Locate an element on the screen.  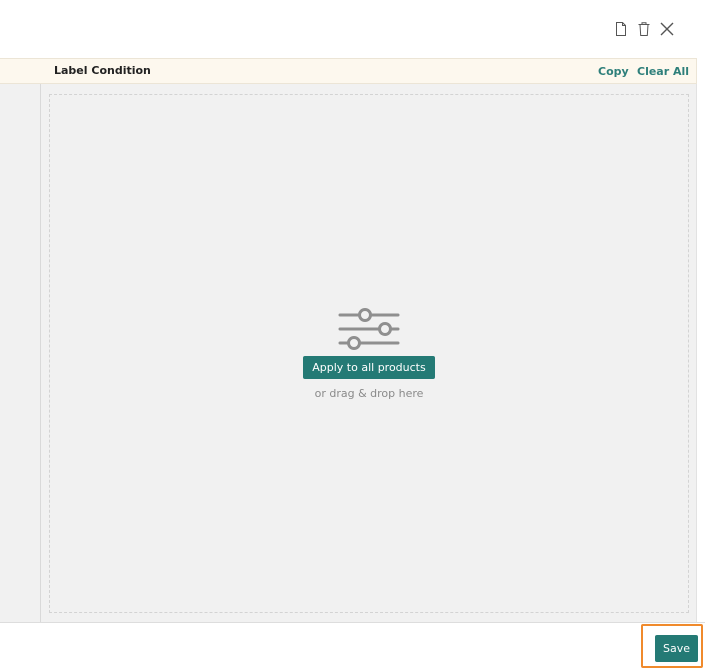
left-sidebar-panel is located at coordinates (20, 353).